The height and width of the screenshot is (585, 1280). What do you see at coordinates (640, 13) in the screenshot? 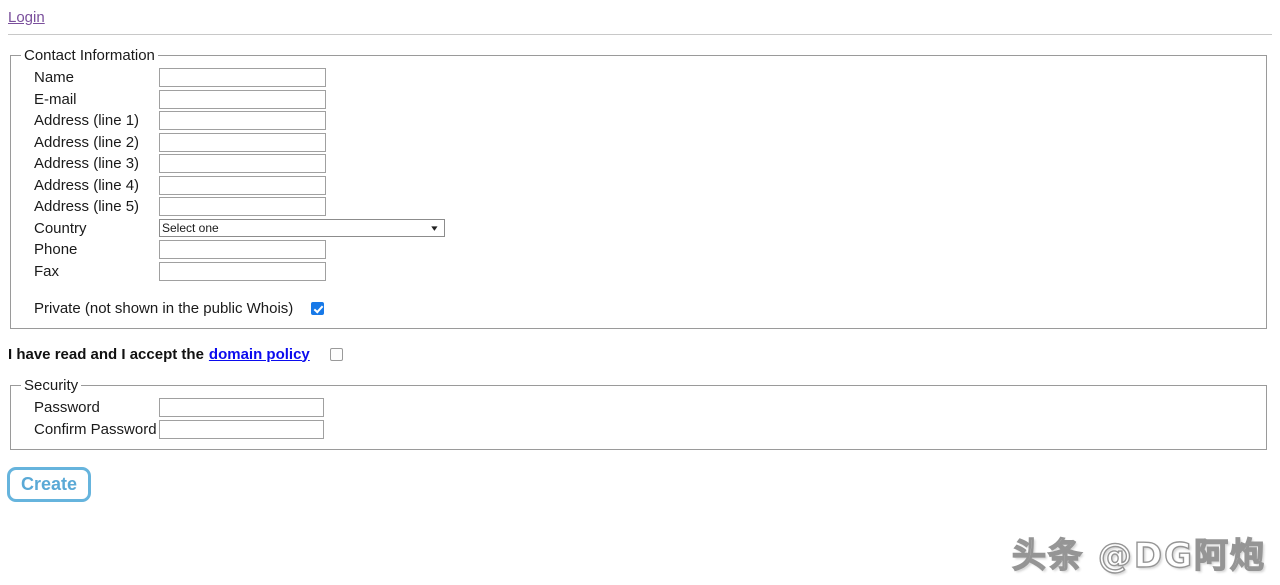
I see `topbar: Login` at bounding box center [640, 13].